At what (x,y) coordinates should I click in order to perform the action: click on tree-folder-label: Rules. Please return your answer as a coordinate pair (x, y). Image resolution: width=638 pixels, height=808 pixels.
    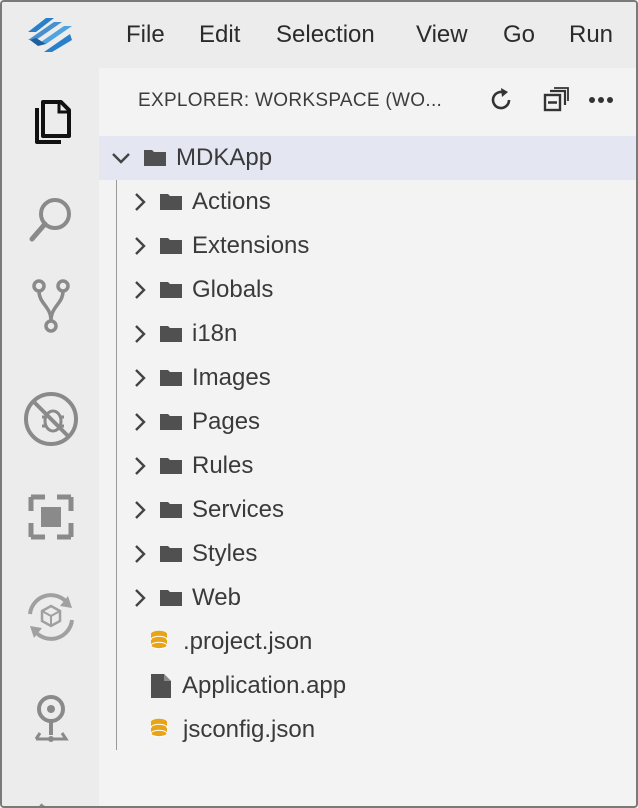
    Looking at the image, I should click on (223, 465).